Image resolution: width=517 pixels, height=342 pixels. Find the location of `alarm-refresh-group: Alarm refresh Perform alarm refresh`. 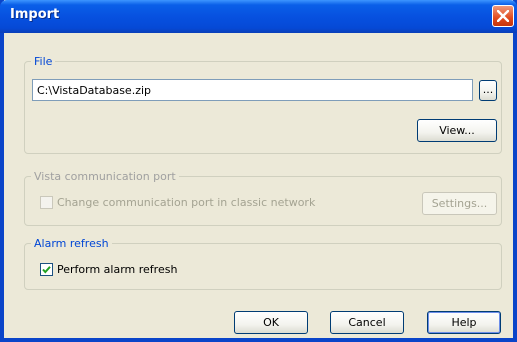

alarm-refresh-group: Alarm refresh Perform alarm refresh is located at coordinates (263, 263).